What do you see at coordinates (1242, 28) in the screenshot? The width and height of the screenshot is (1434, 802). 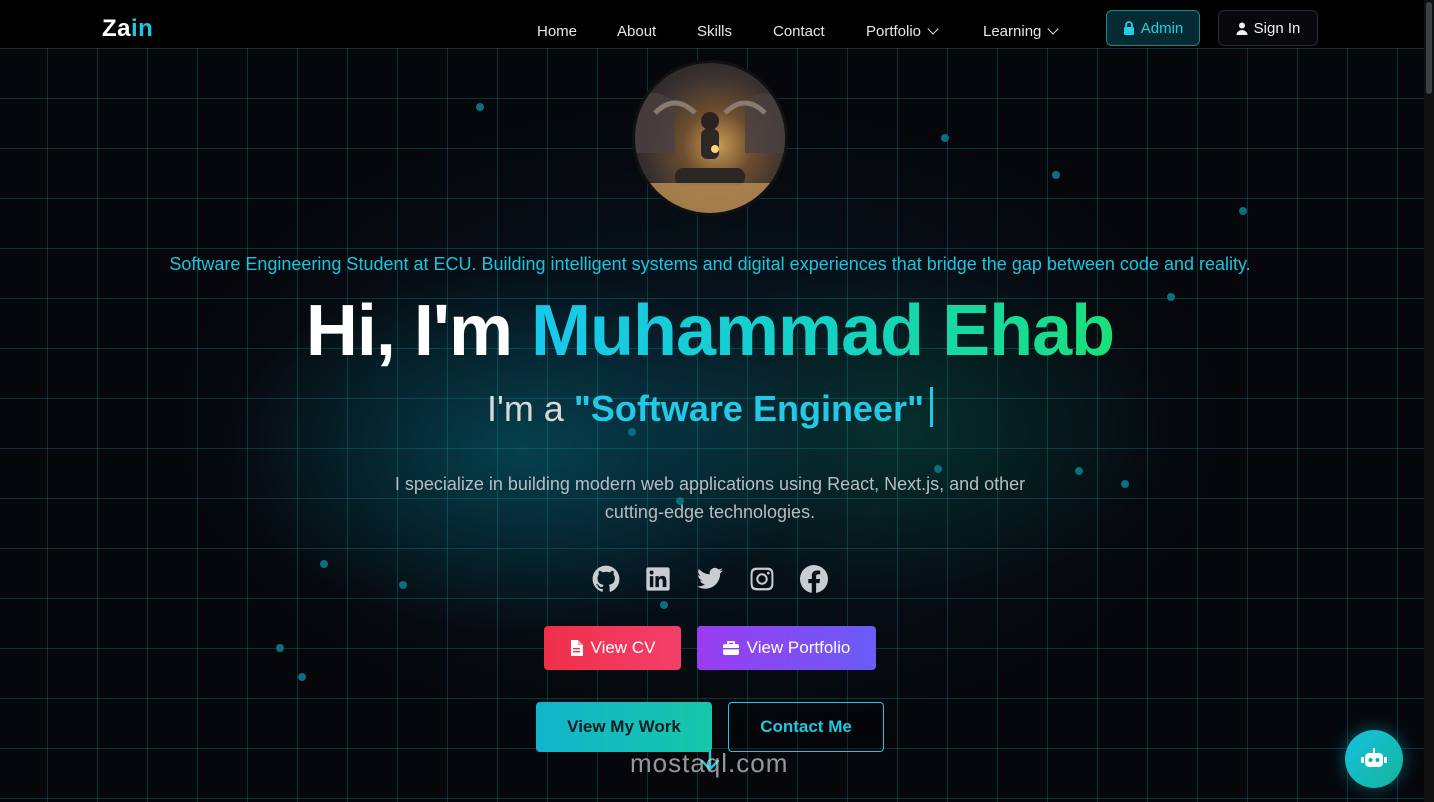 I see `user-icon` at bounding box center [1242, 28].